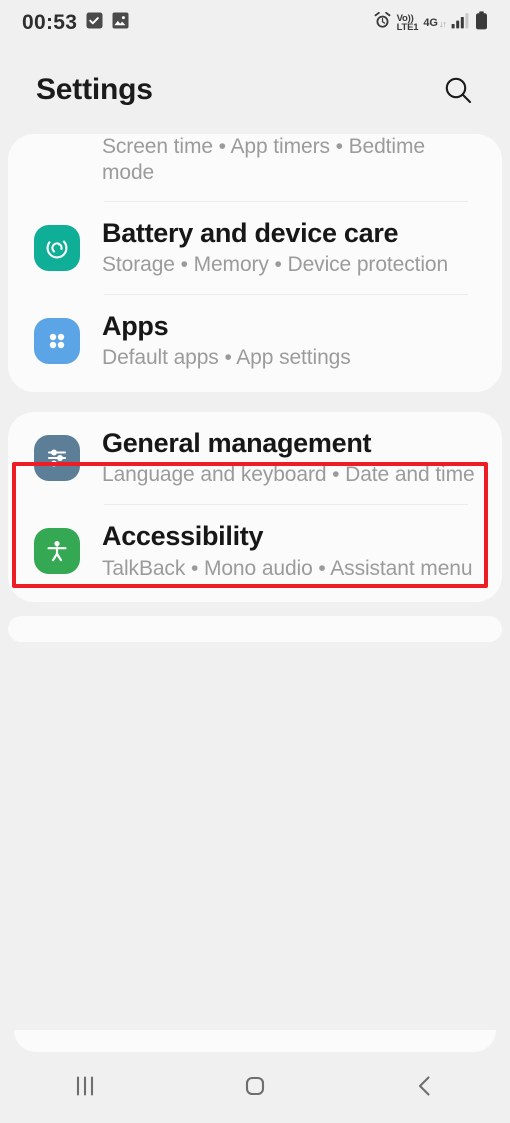 The height and width of the screenshot is (1123, 510). Describe the element at coordinates (481, 23) in the screenshot. I see `battery-full-icon` at that location.